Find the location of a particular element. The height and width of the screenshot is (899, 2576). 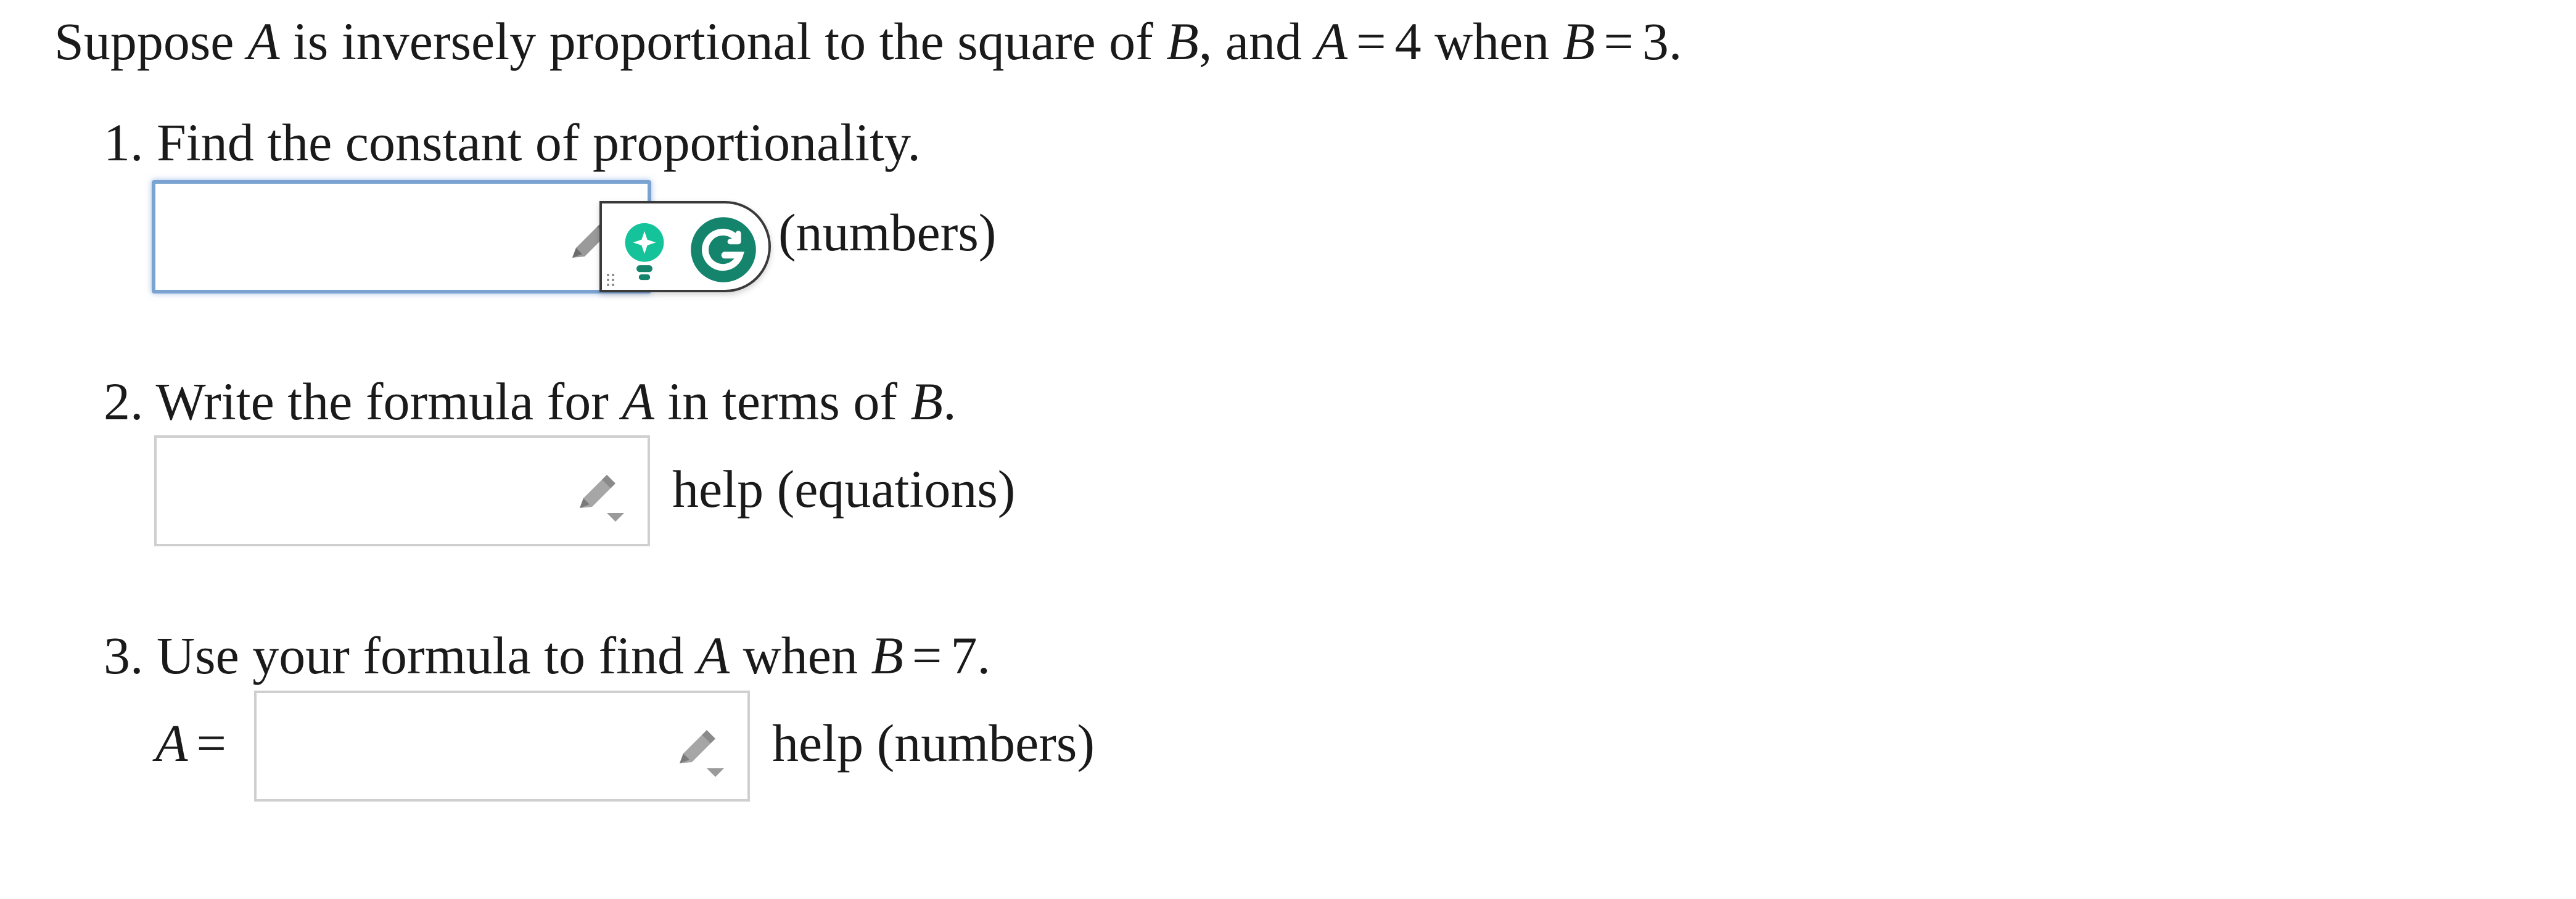

grammarly-widget-edge is located at coordinates (600, 247).